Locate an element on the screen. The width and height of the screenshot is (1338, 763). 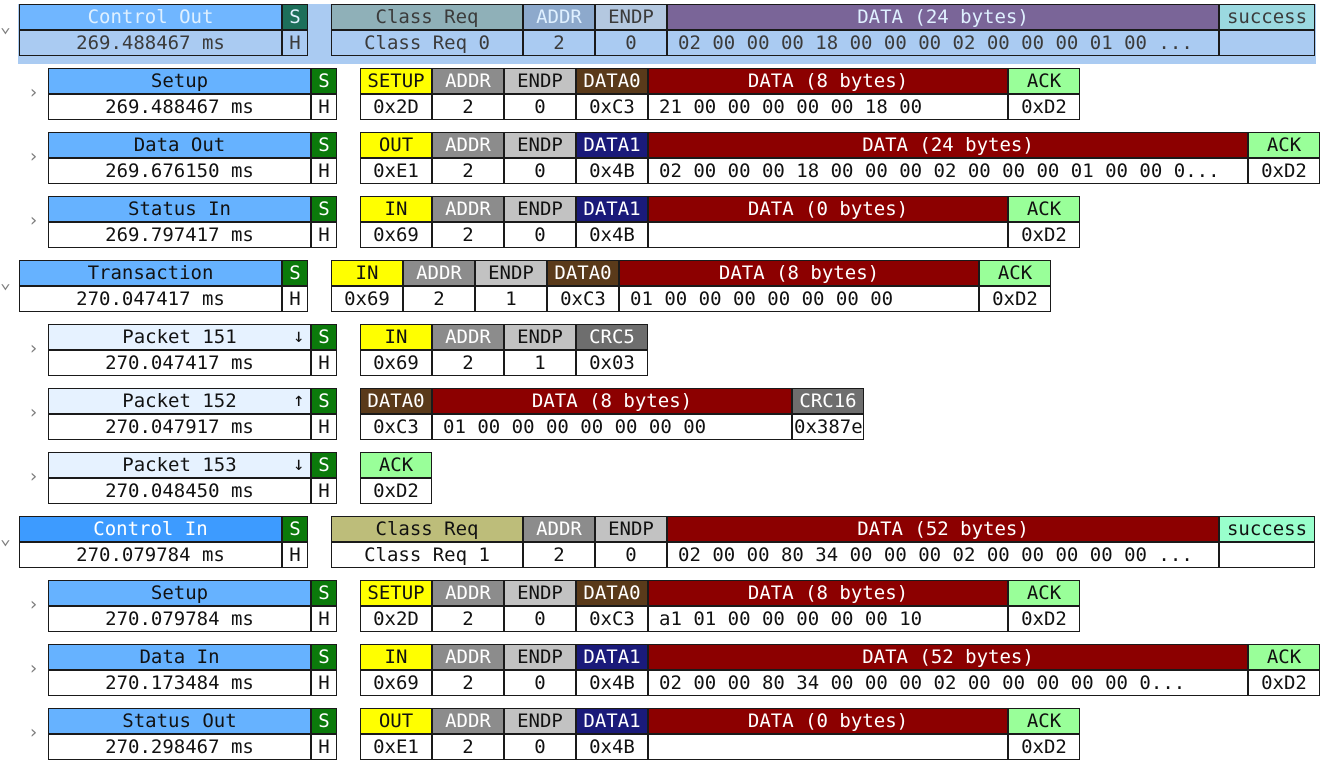
row-name: Transaction is located at coordinates (150, 273).